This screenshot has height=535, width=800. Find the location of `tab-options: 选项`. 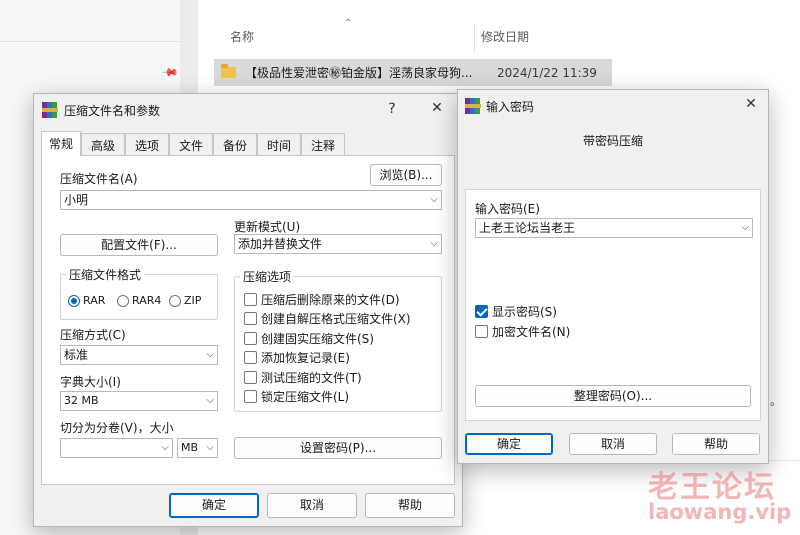

tab-options: 选项 is located at coordinates (147, 144).